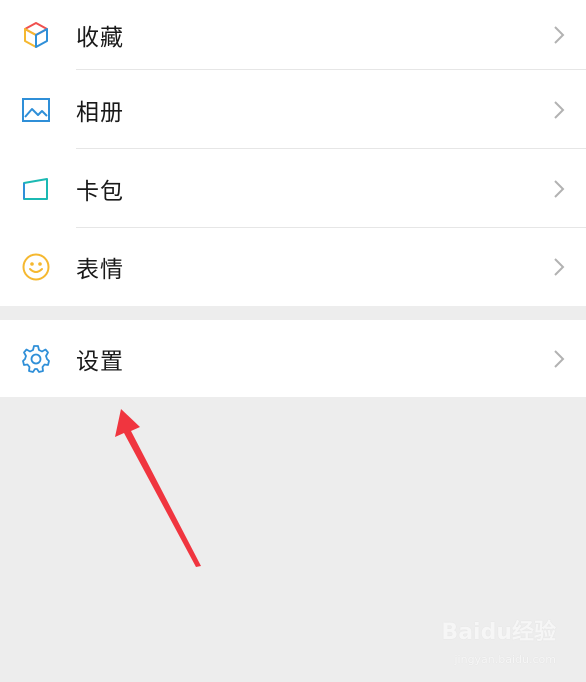 This screenshot has width=586, height=682. What do you see at coordinates (100, 270) in the screenshot?
I see `menu-item-label: 表情` at bounding box center [100, 270].